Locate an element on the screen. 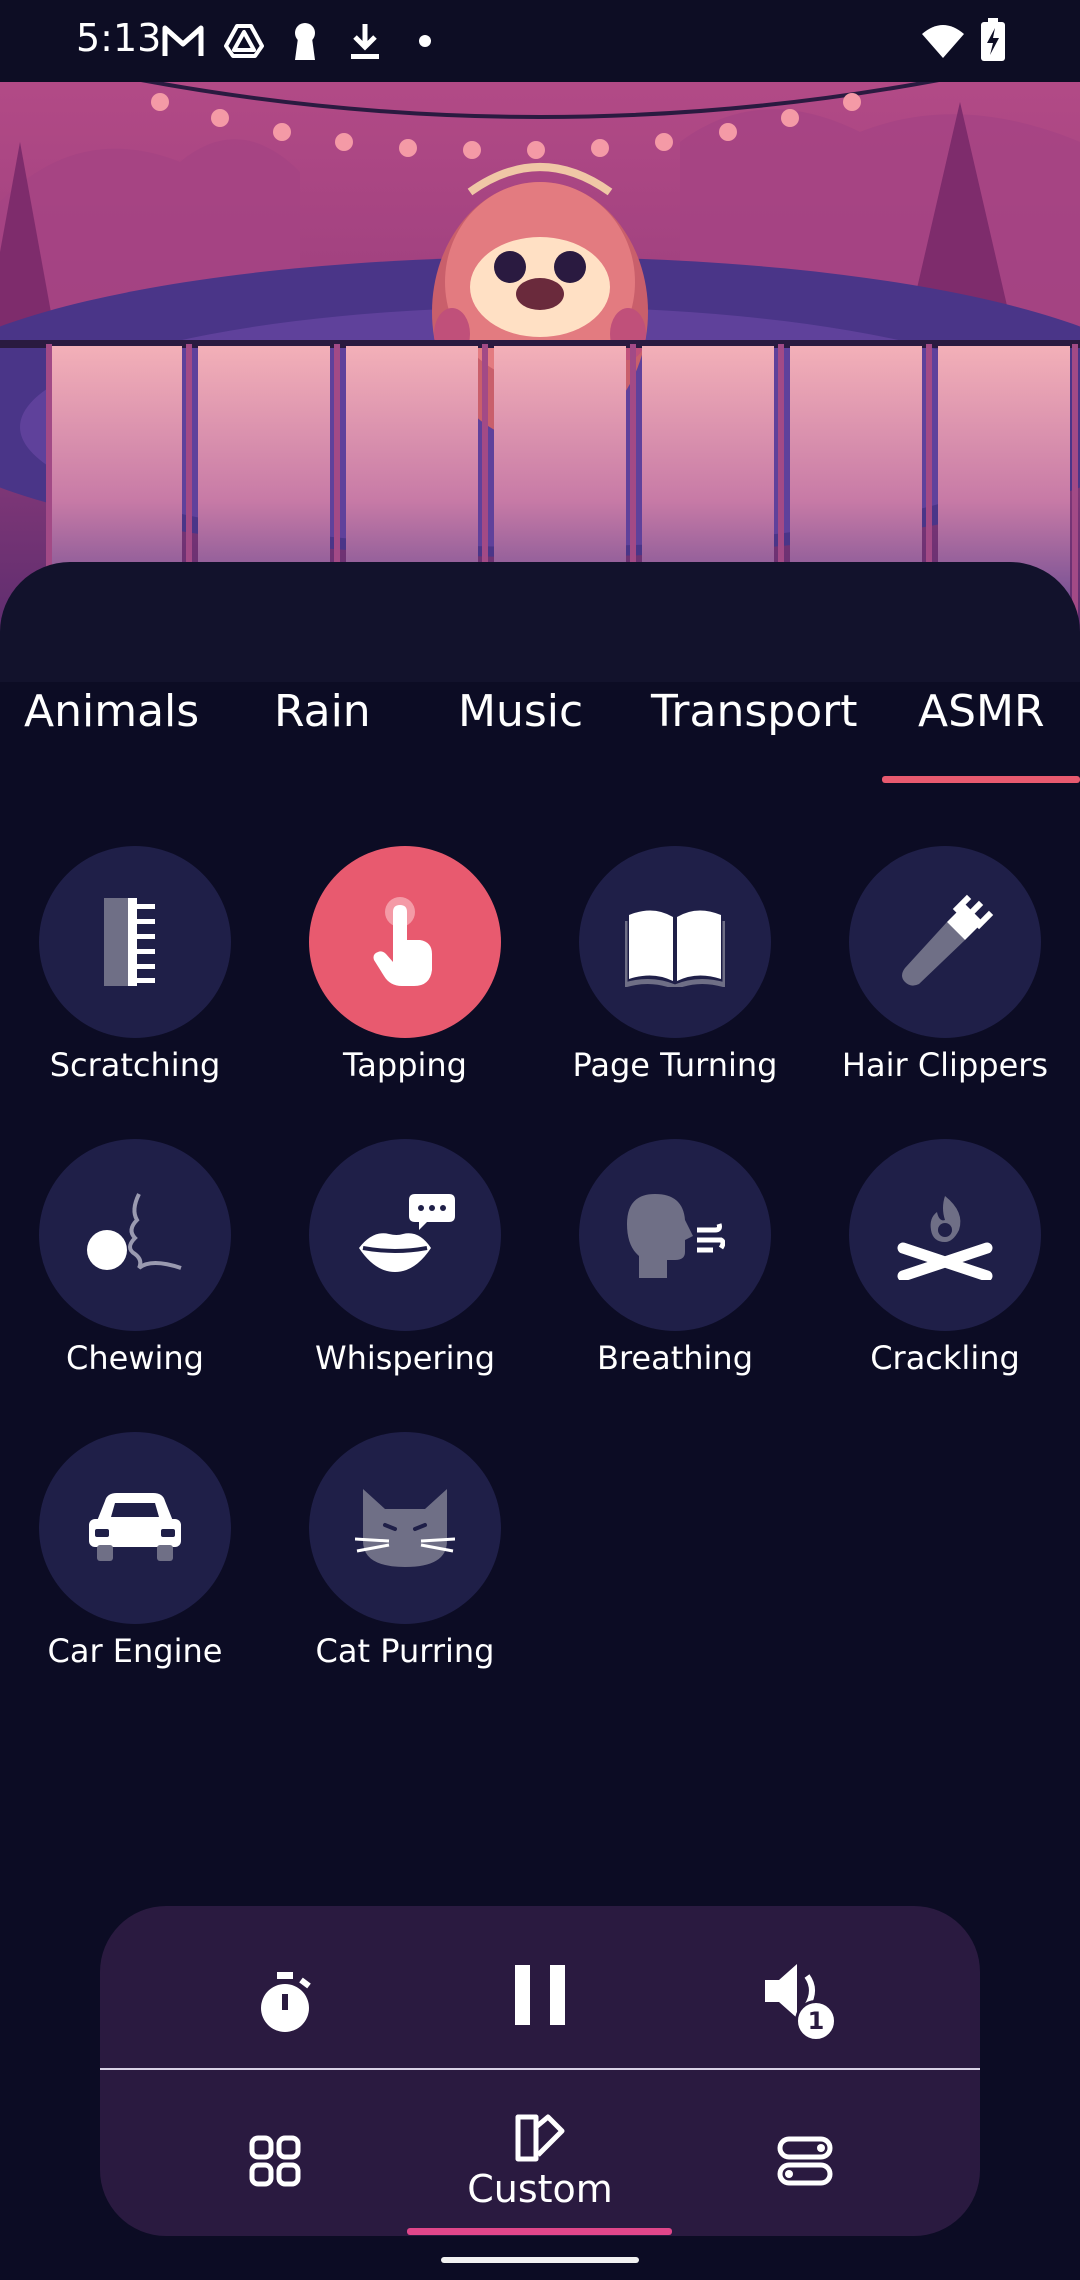 The width and height of the screenshot is (1080, 2280). sound-label: Cat Purring is located at coordinates (405, 1651).